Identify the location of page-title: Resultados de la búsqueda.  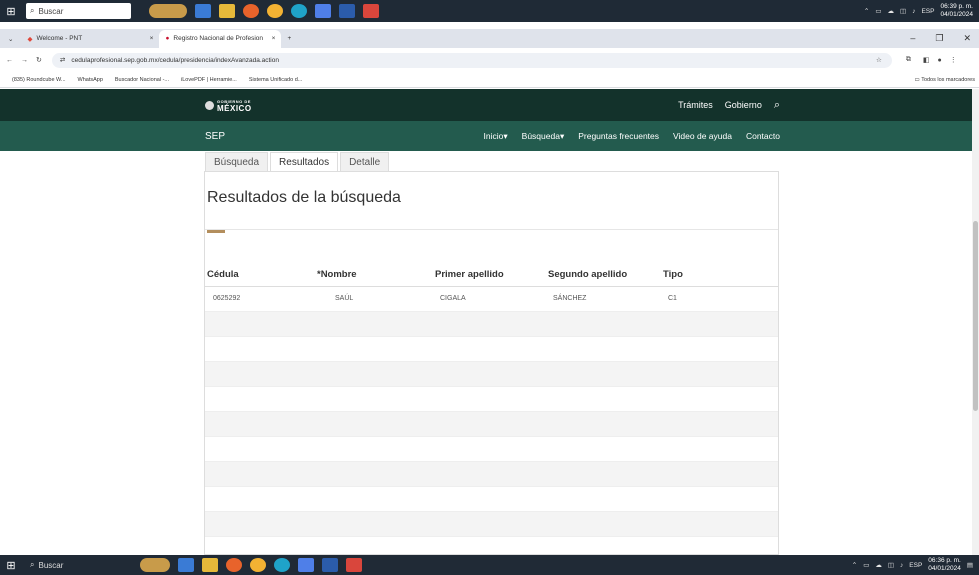
(304, 197).